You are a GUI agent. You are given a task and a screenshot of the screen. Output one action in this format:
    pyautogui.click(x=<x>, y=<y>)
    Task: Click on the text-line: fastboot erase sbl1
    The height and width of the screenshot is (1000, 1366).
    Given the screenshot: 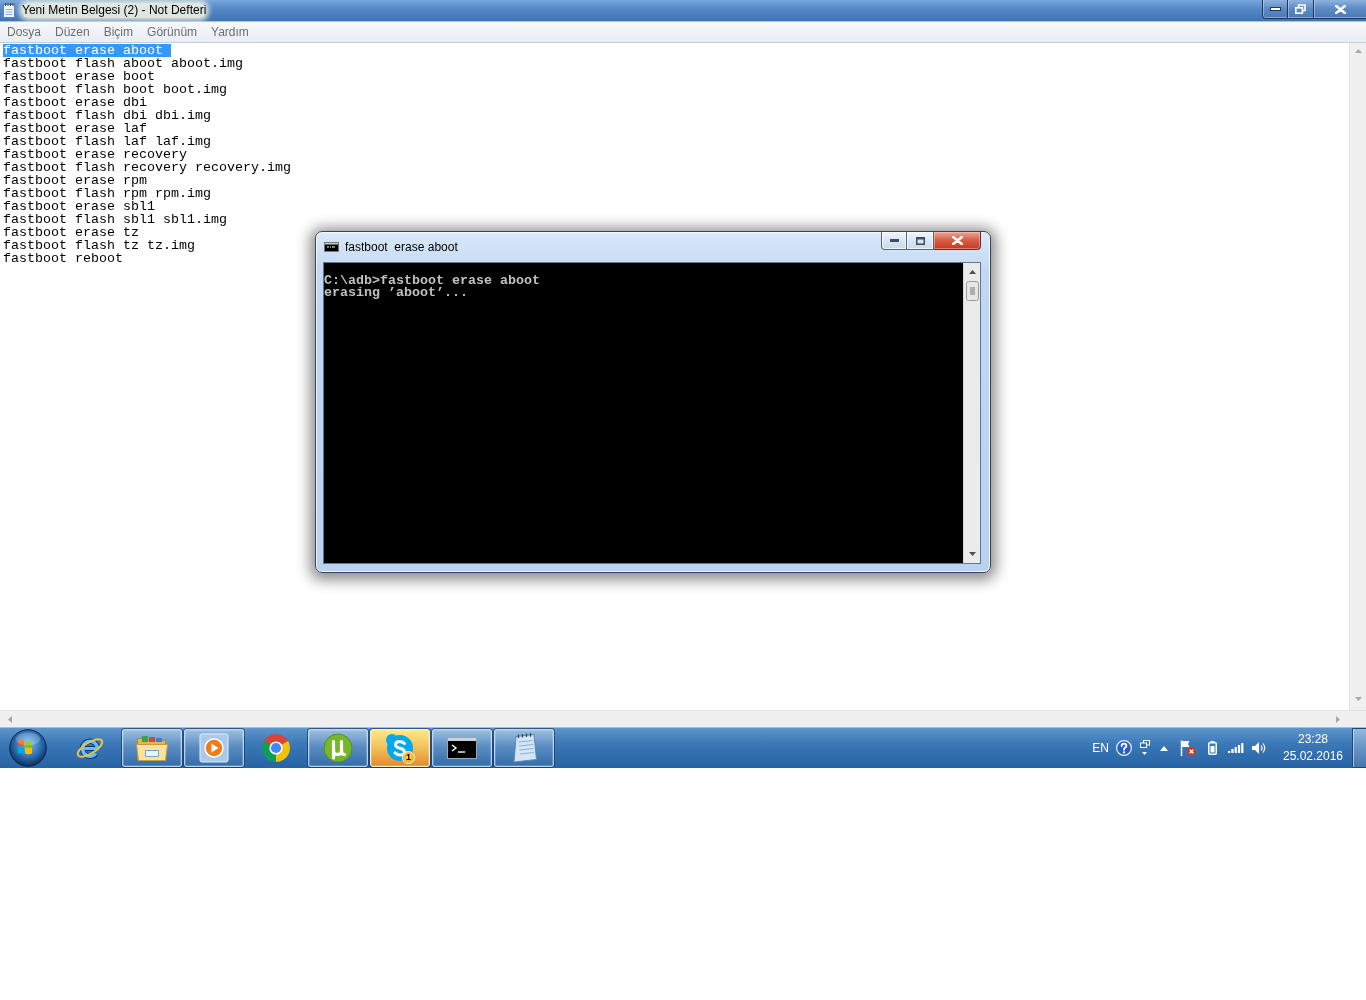 What is the action you would take?
    pyautogui.click(x=79, y=206)
    